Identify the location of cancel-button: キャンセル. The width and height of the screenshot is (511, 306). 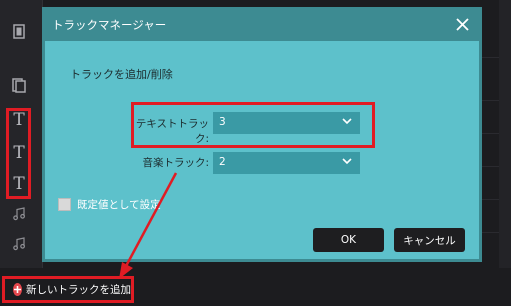
(429, 240).